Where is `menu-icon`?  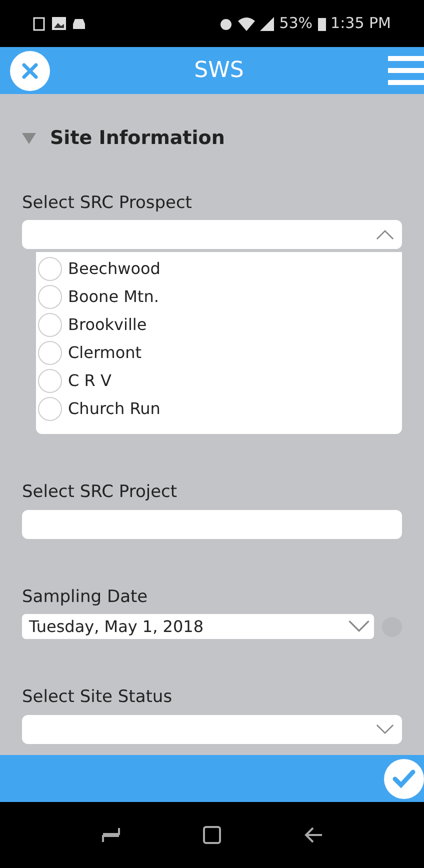 menu-icon is located at coordinates (406, 71).